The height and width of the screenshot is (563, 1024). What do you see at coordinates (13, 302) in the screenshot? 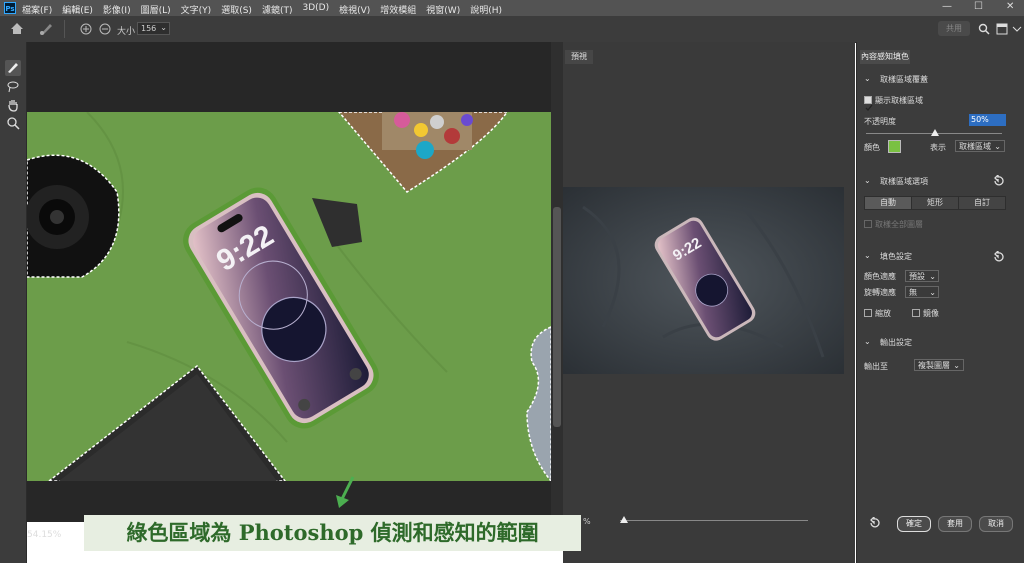
I see `tool-panel` at bounding box center [13, 302].